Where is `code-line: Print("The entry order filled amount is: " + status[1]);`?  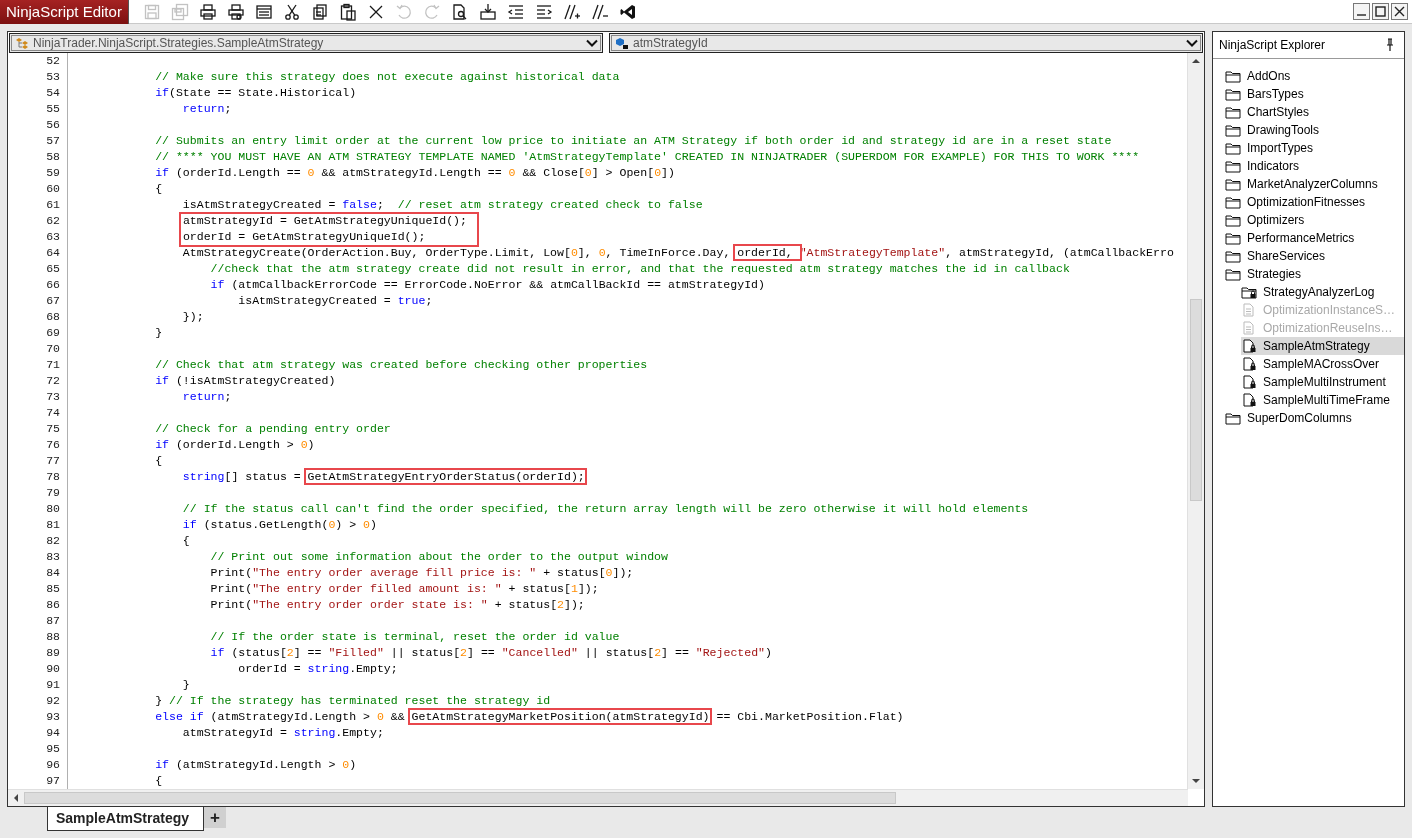
code-line: Print("The entry order filled amount is: " + status[1]); is located at coordinates (404, 589).